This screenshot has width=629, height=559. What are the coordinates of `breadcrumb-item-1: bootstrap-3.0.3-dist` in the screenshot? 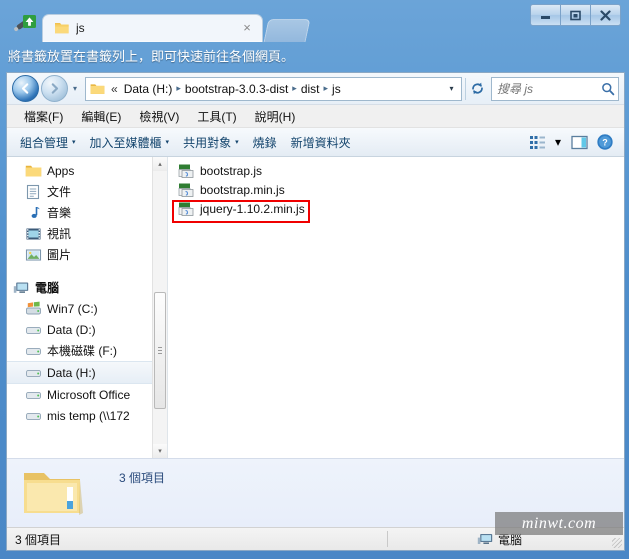 It's located at (236, 89).